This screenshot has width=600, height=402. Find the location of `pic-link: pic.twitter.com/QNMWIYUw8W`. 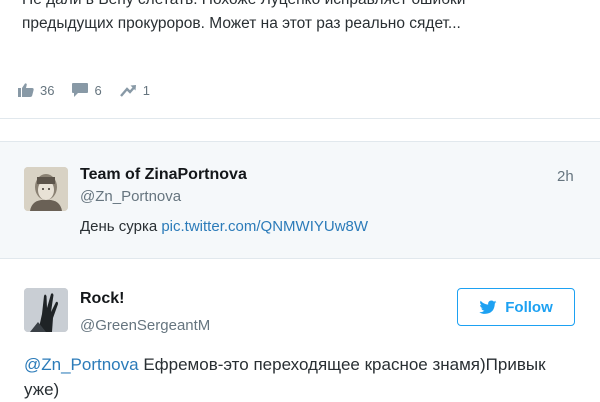

pic-link: pic.twitter.com/QNMWIYUw8W is located at coordinates (264, 226).